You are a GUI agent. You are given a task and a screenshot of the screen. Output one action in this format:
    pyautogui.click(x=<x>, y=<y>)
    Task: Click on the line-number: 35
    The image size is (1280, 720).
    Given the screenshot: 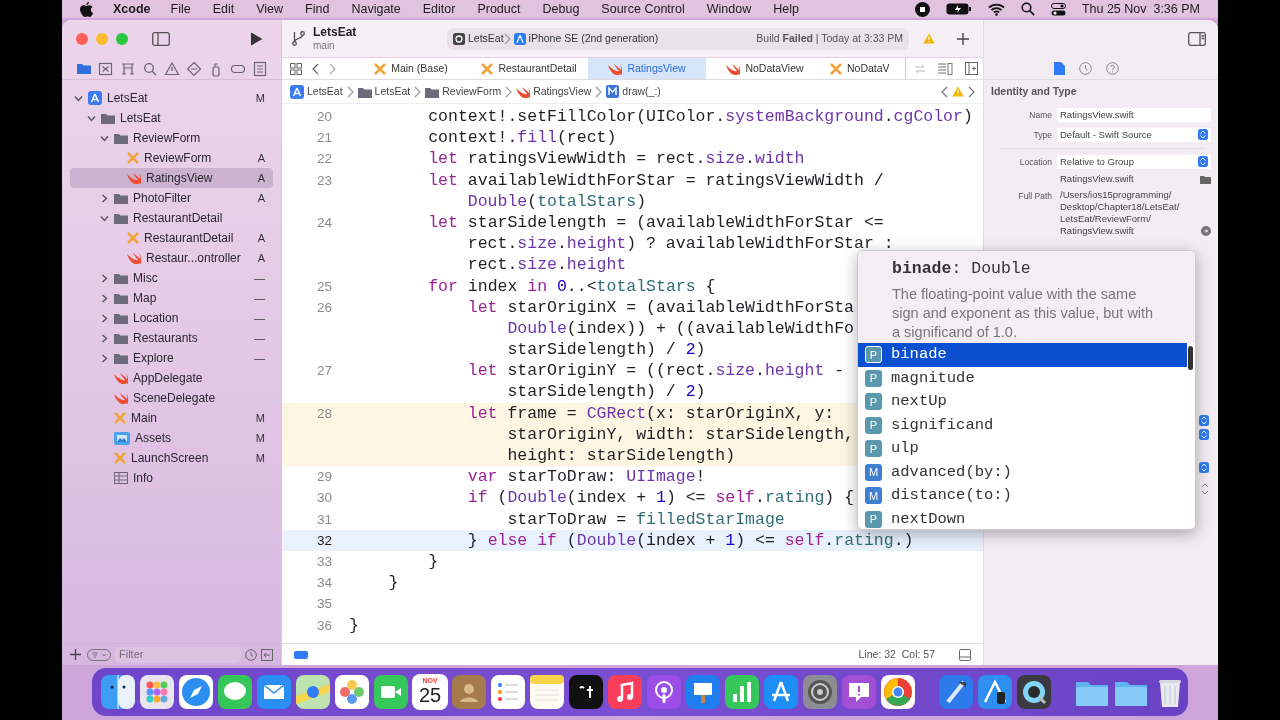 What is the action you would take?
    pyautogui.click(x=324, y=604)
    